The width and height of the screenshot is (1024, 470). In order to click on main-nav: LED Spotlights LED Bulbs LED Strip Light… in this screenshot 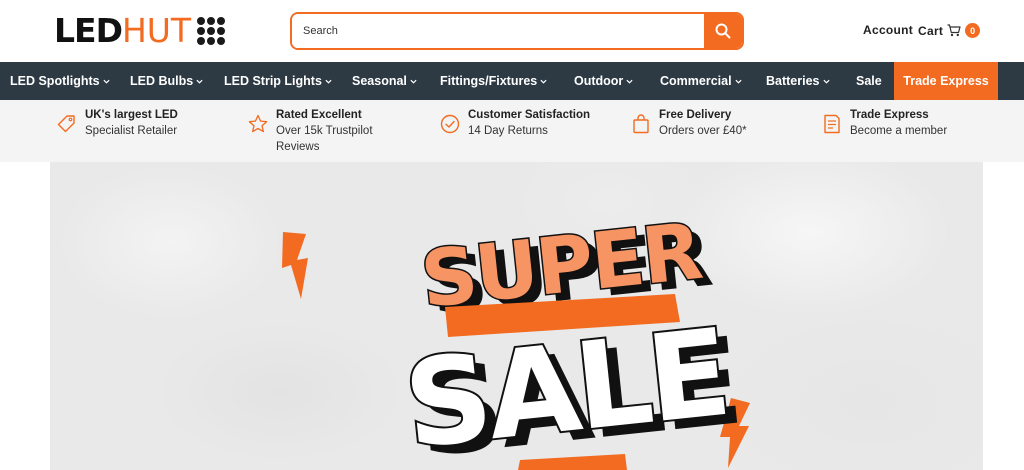, I will do `click(512, 81)`.